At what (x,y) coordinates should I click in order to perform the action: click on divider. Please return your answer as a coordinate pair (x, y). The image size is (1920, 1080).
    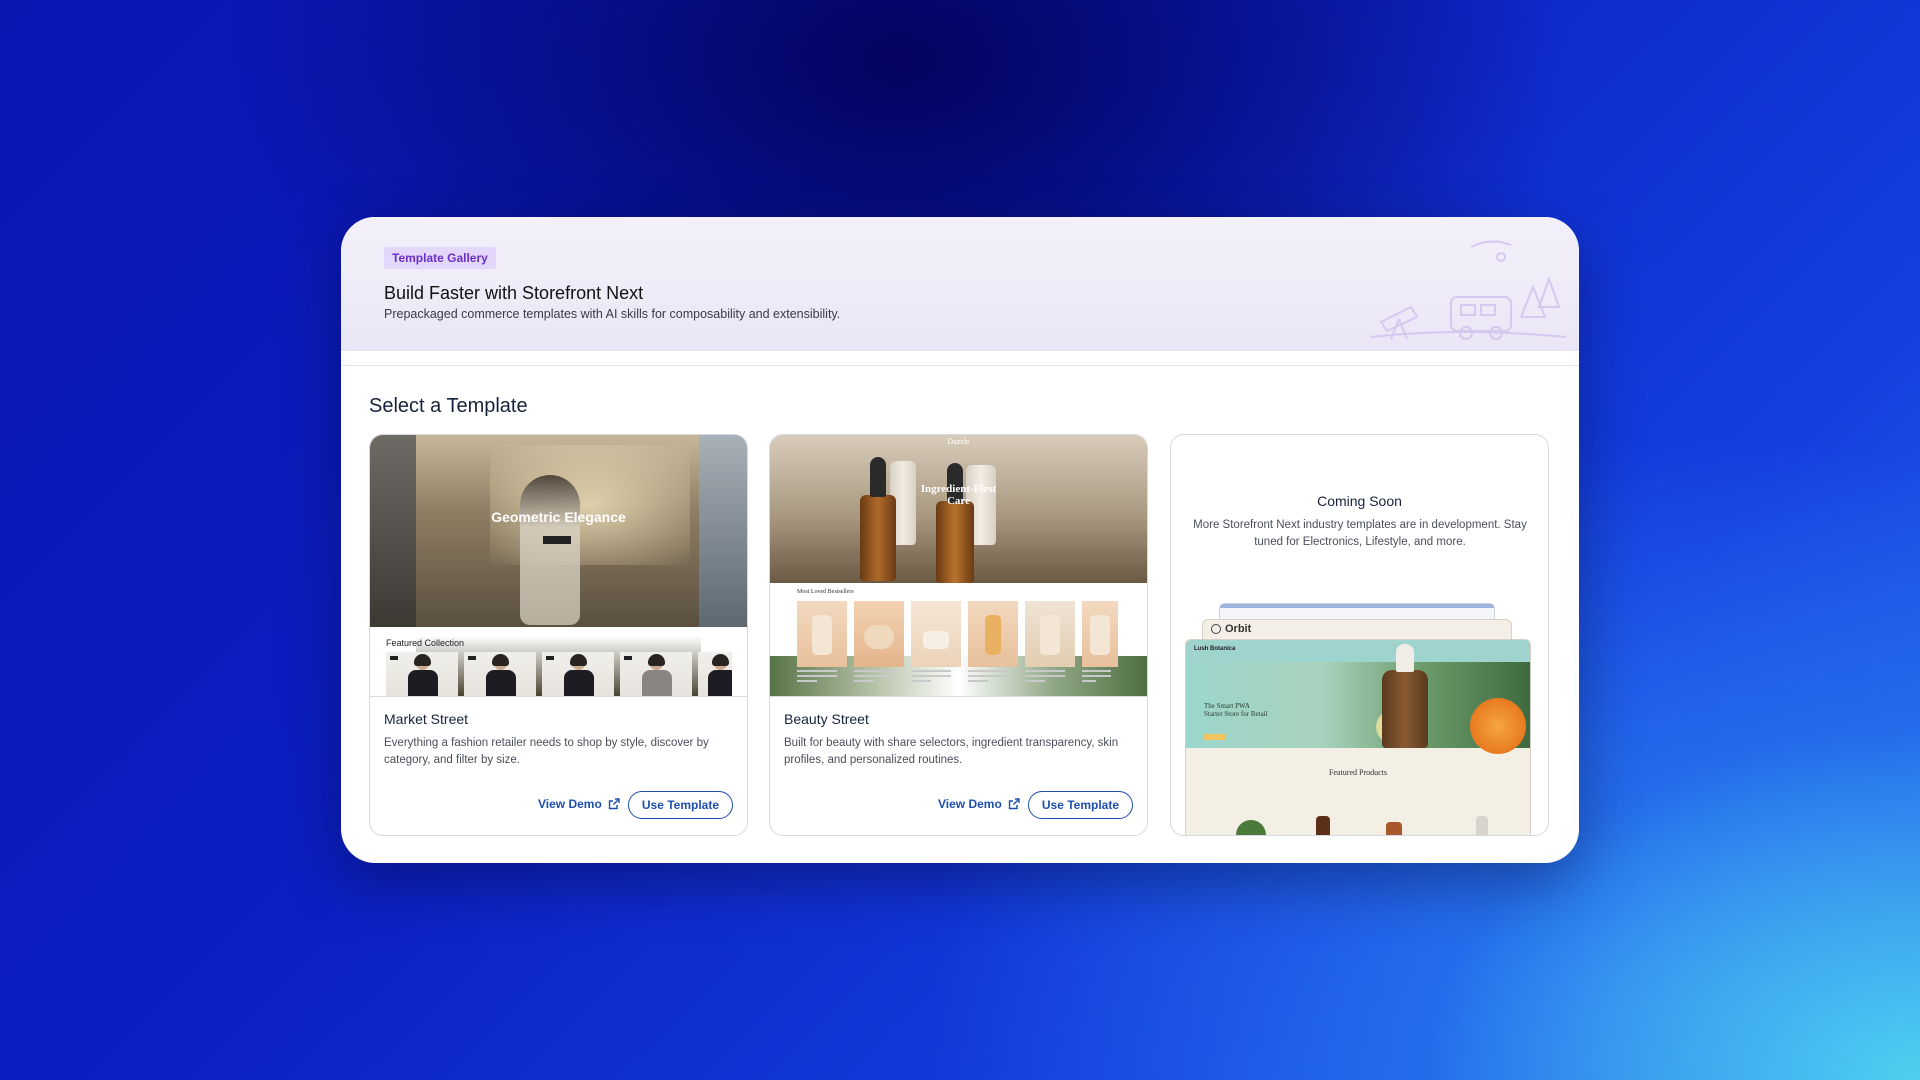
    Looking at the image, I should click on (960, 365).